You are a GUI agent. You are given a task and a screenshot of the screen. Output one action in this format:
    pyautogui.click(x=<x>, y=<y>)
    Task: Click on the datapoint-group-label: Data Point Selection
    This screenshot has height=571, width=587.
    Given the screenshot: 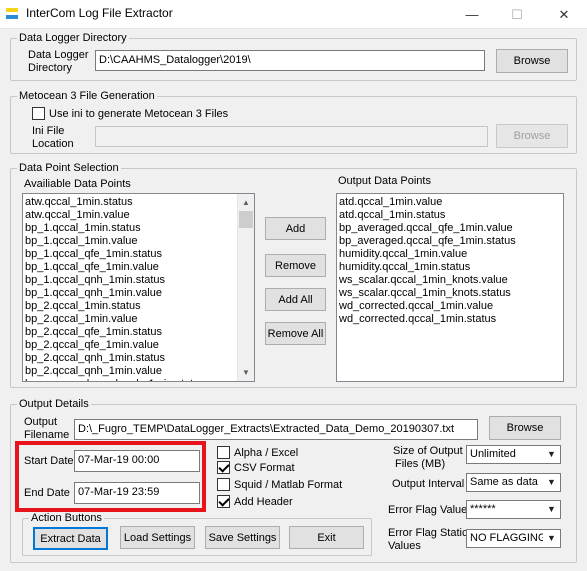 What is the action you would take?
    pyautogui.click(x=69, y=168)
    